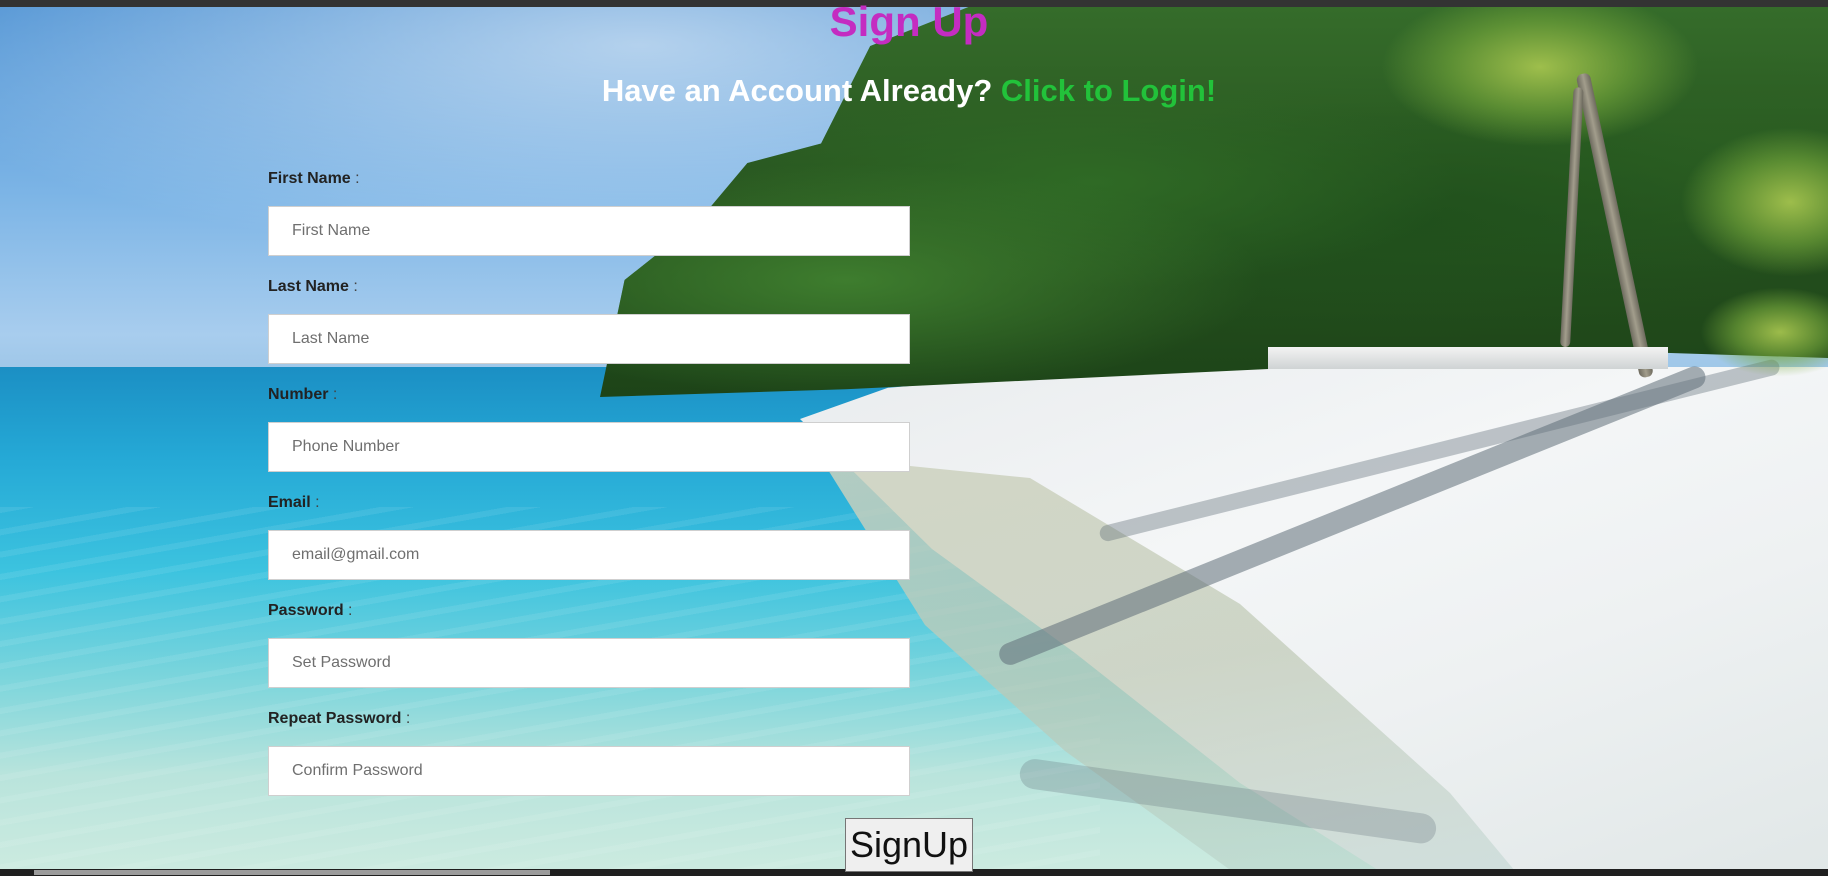 The image size is (1828, 876). Describe the element at coordinates (306, 610) in the screenshot. I see `password-label-text: Password` at that location.